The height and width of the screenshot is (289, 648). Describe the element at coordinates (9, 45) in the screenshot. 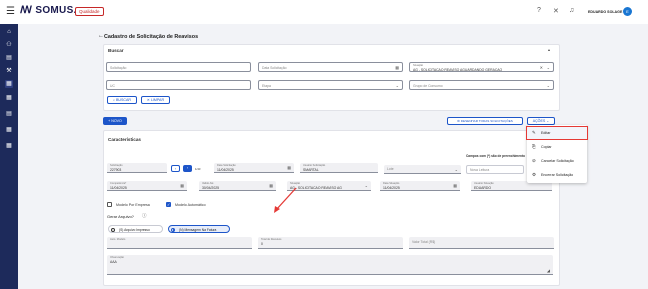

I see `users-icon: ⚇` at that location.